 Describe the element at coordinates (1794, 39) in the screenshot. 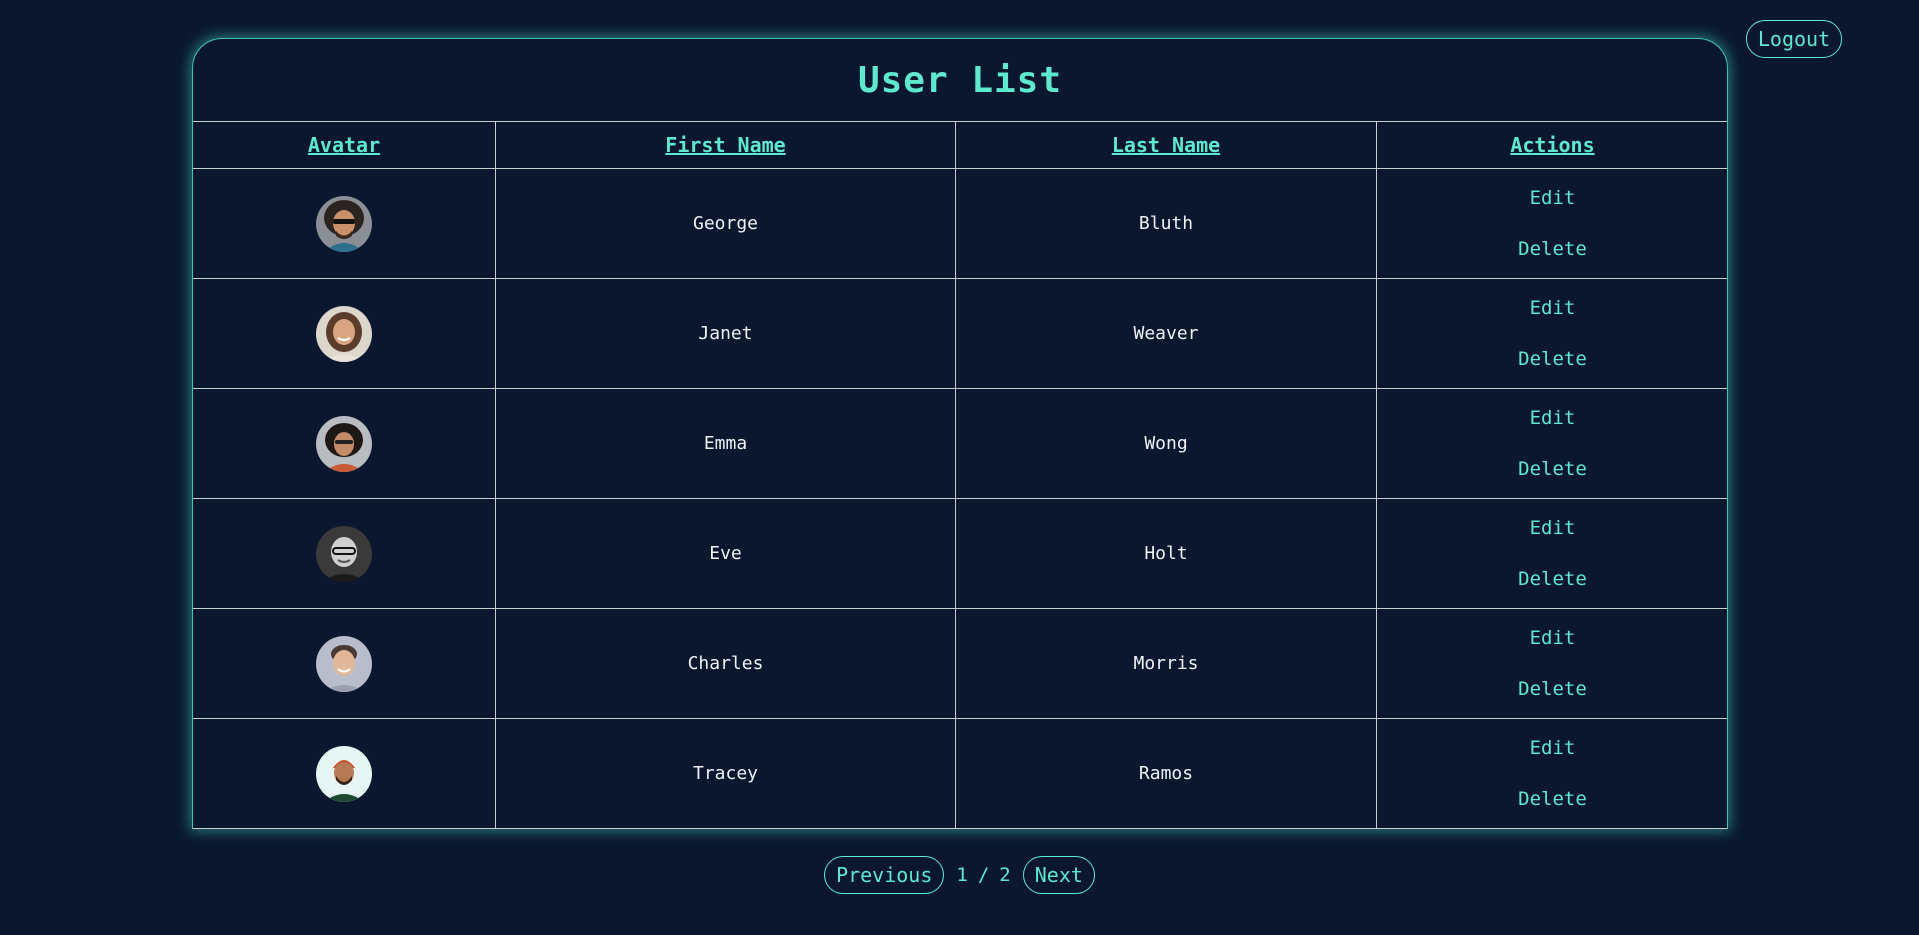

I see `logout-button: Logout` at that location.